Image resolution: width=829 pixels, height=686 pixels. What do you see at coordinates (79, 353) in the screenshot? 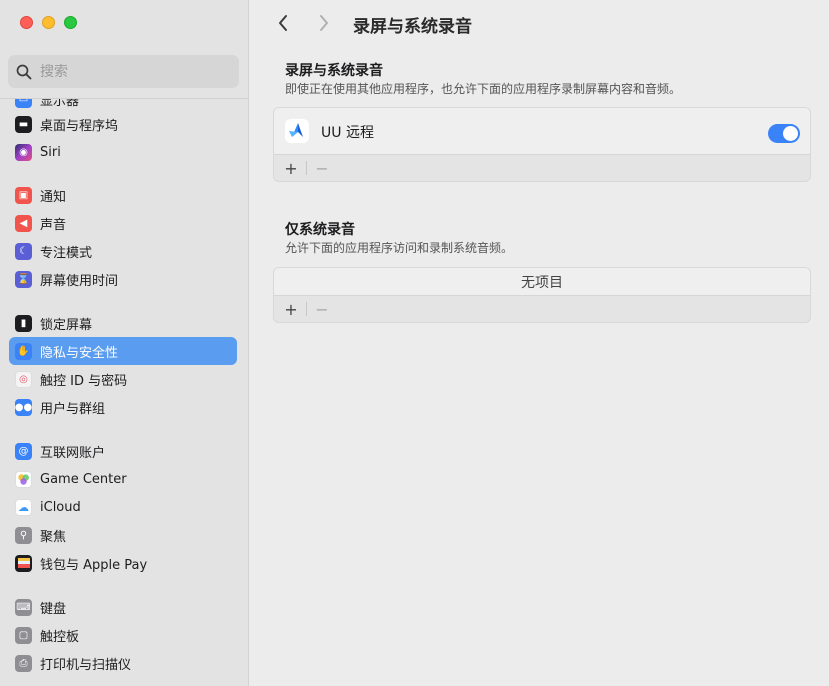
I see `sidebar-item-label: 隐私与安全性` at bounding box center [79, 353].